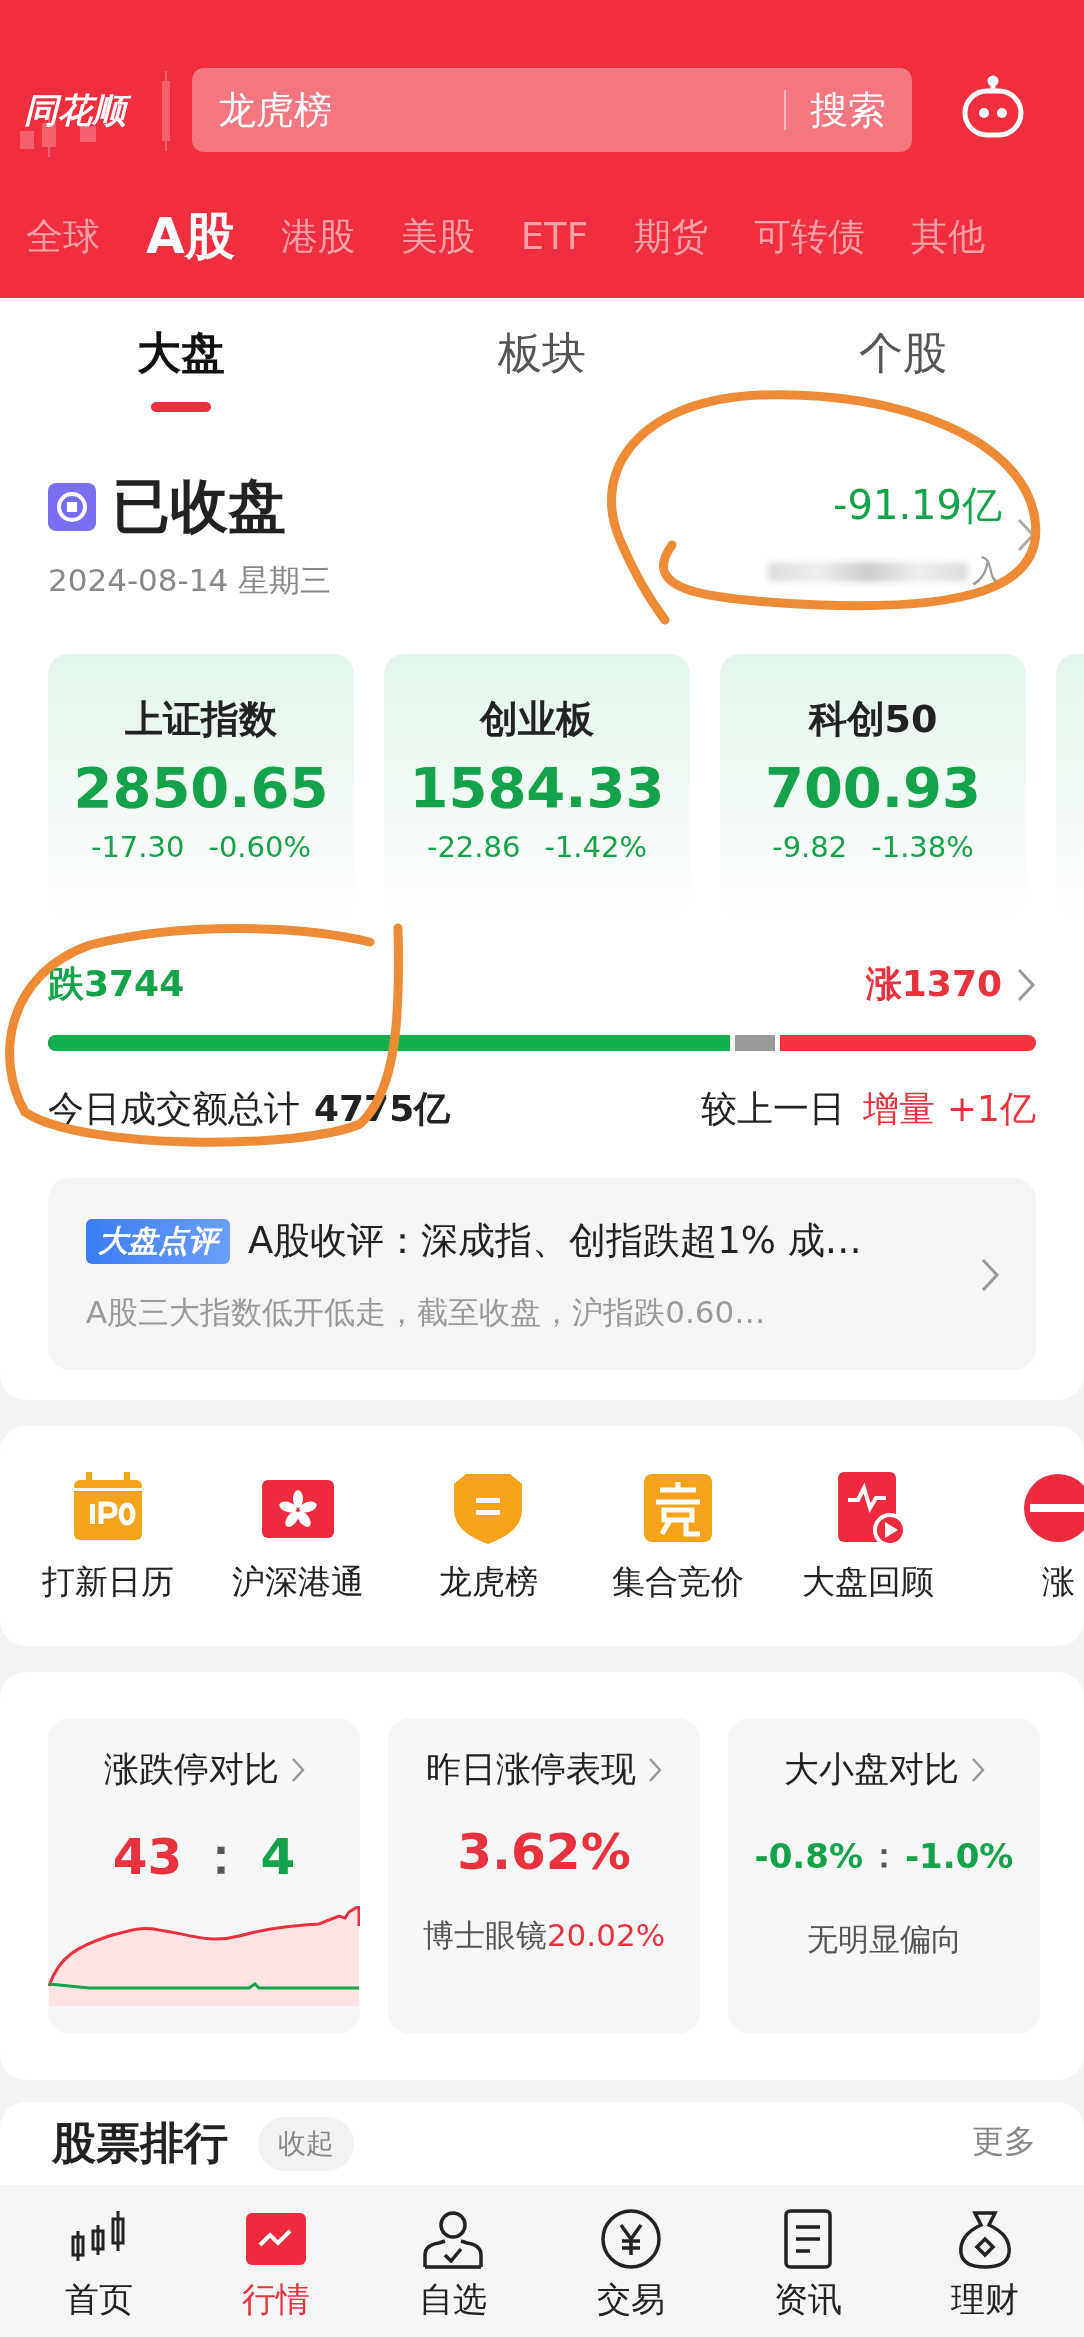  What do you see at coordinates (917, 505) in the screenshot?
I see `fund-flow-value: -91.19亿` at bounding box center [917, 505].